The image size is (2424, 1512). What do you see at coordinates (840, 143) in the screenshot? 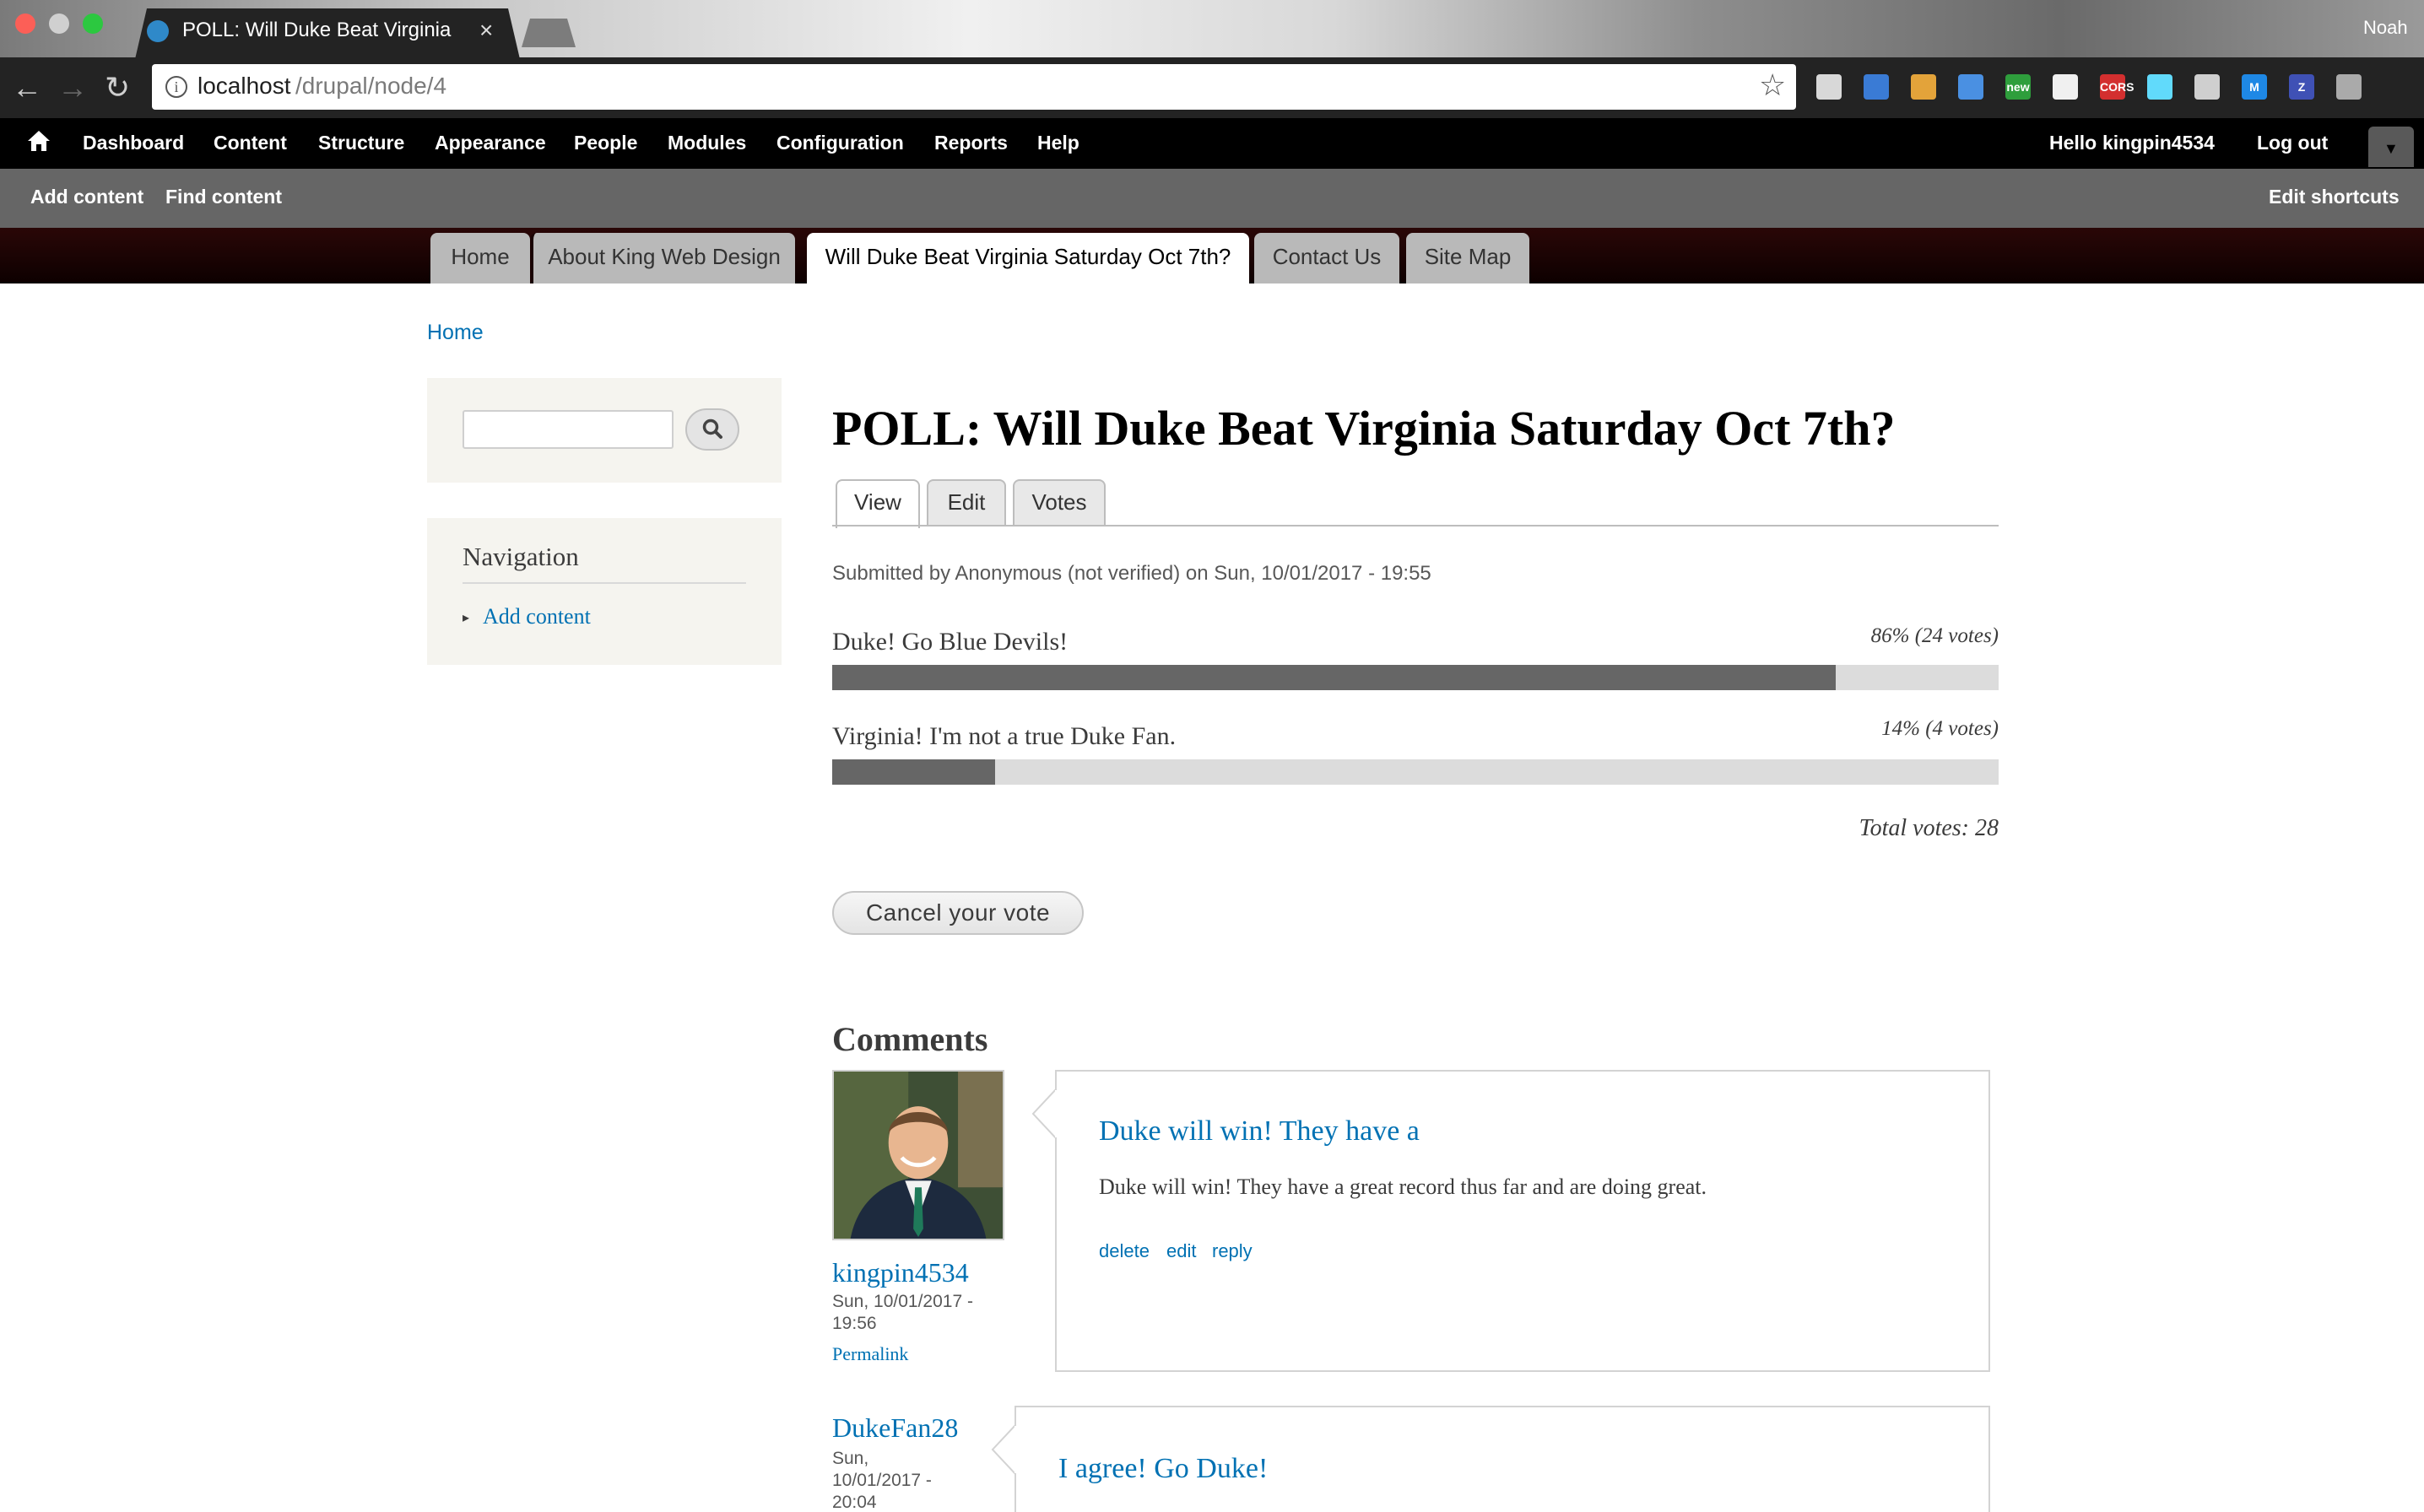
I see `admin-menu-configuration: Configuration` at bounding box center [840, 143].